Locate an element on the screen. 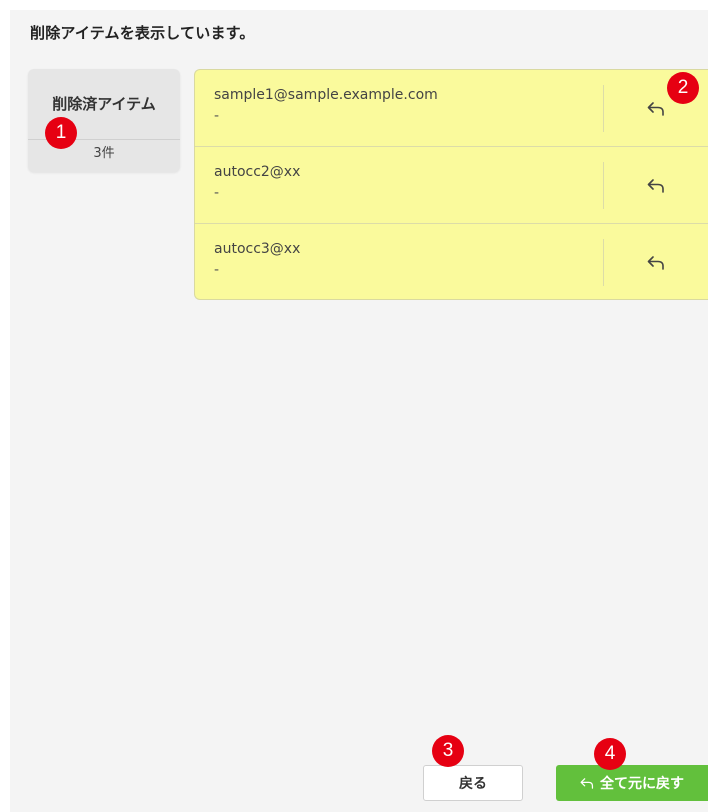  annotation-badge: 2 is located at coordinates (683, 88).